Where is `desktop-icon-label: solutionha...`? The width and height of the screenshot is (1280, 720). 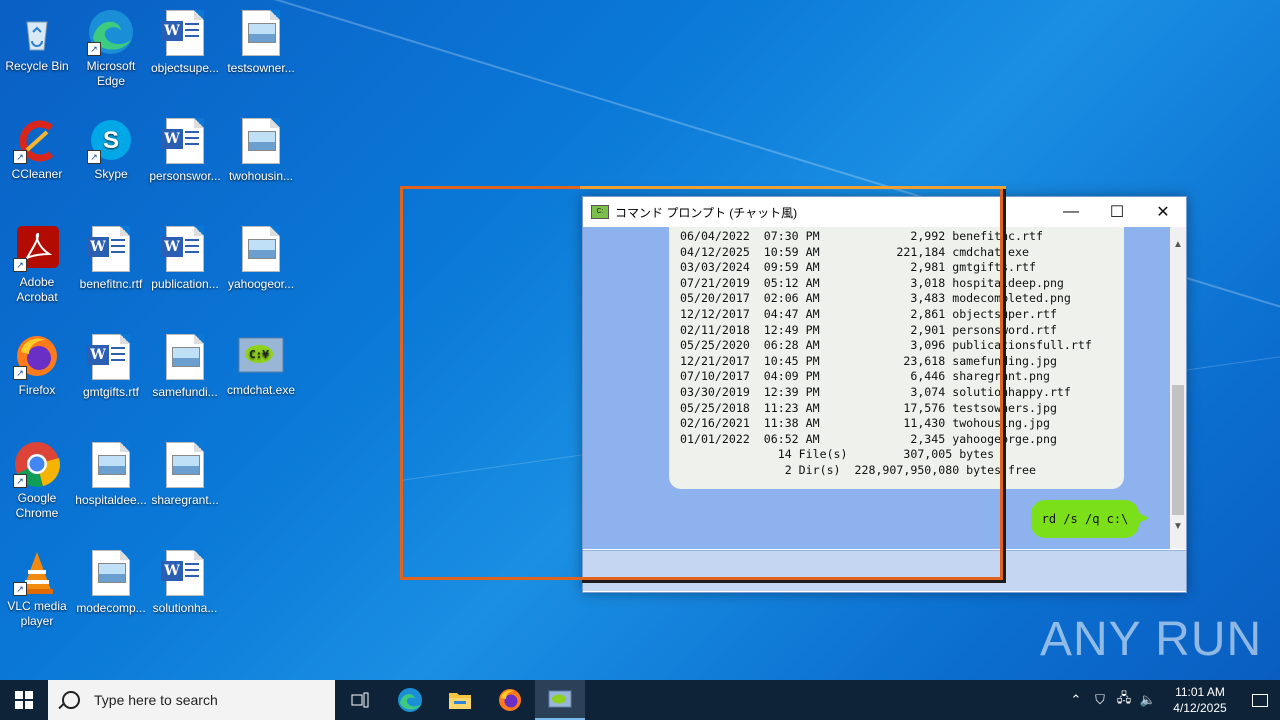
desktop-icon-label: solutionha... is located at coordinates (185, 608).